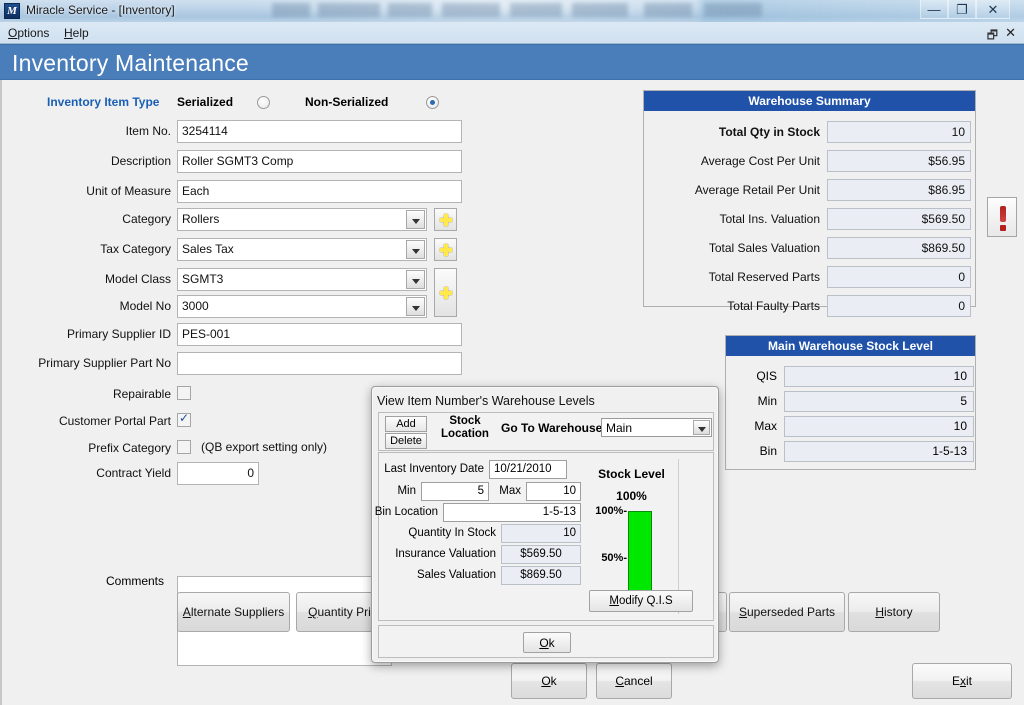  Describe the element at coordinates (849, 306) in the screenshot. I see `summary-row-faulty: Total Faulty Parts 0` at that location.